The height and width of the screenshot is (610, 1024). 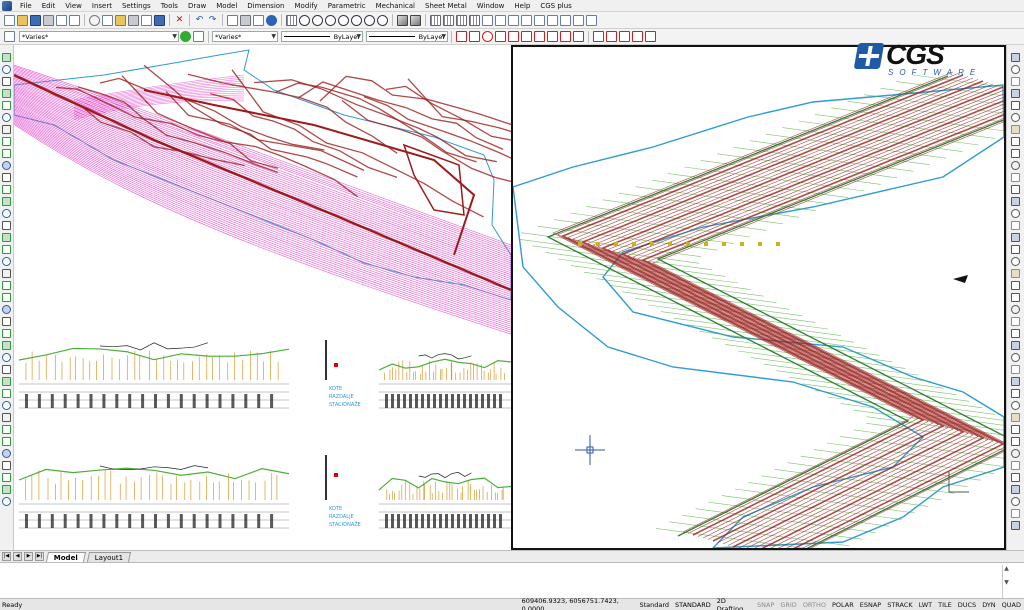 What do you see at coordinates (693, 605) in the screenshot?
I see `dimension-style: STANDARD` at bounding box center [693, 605].